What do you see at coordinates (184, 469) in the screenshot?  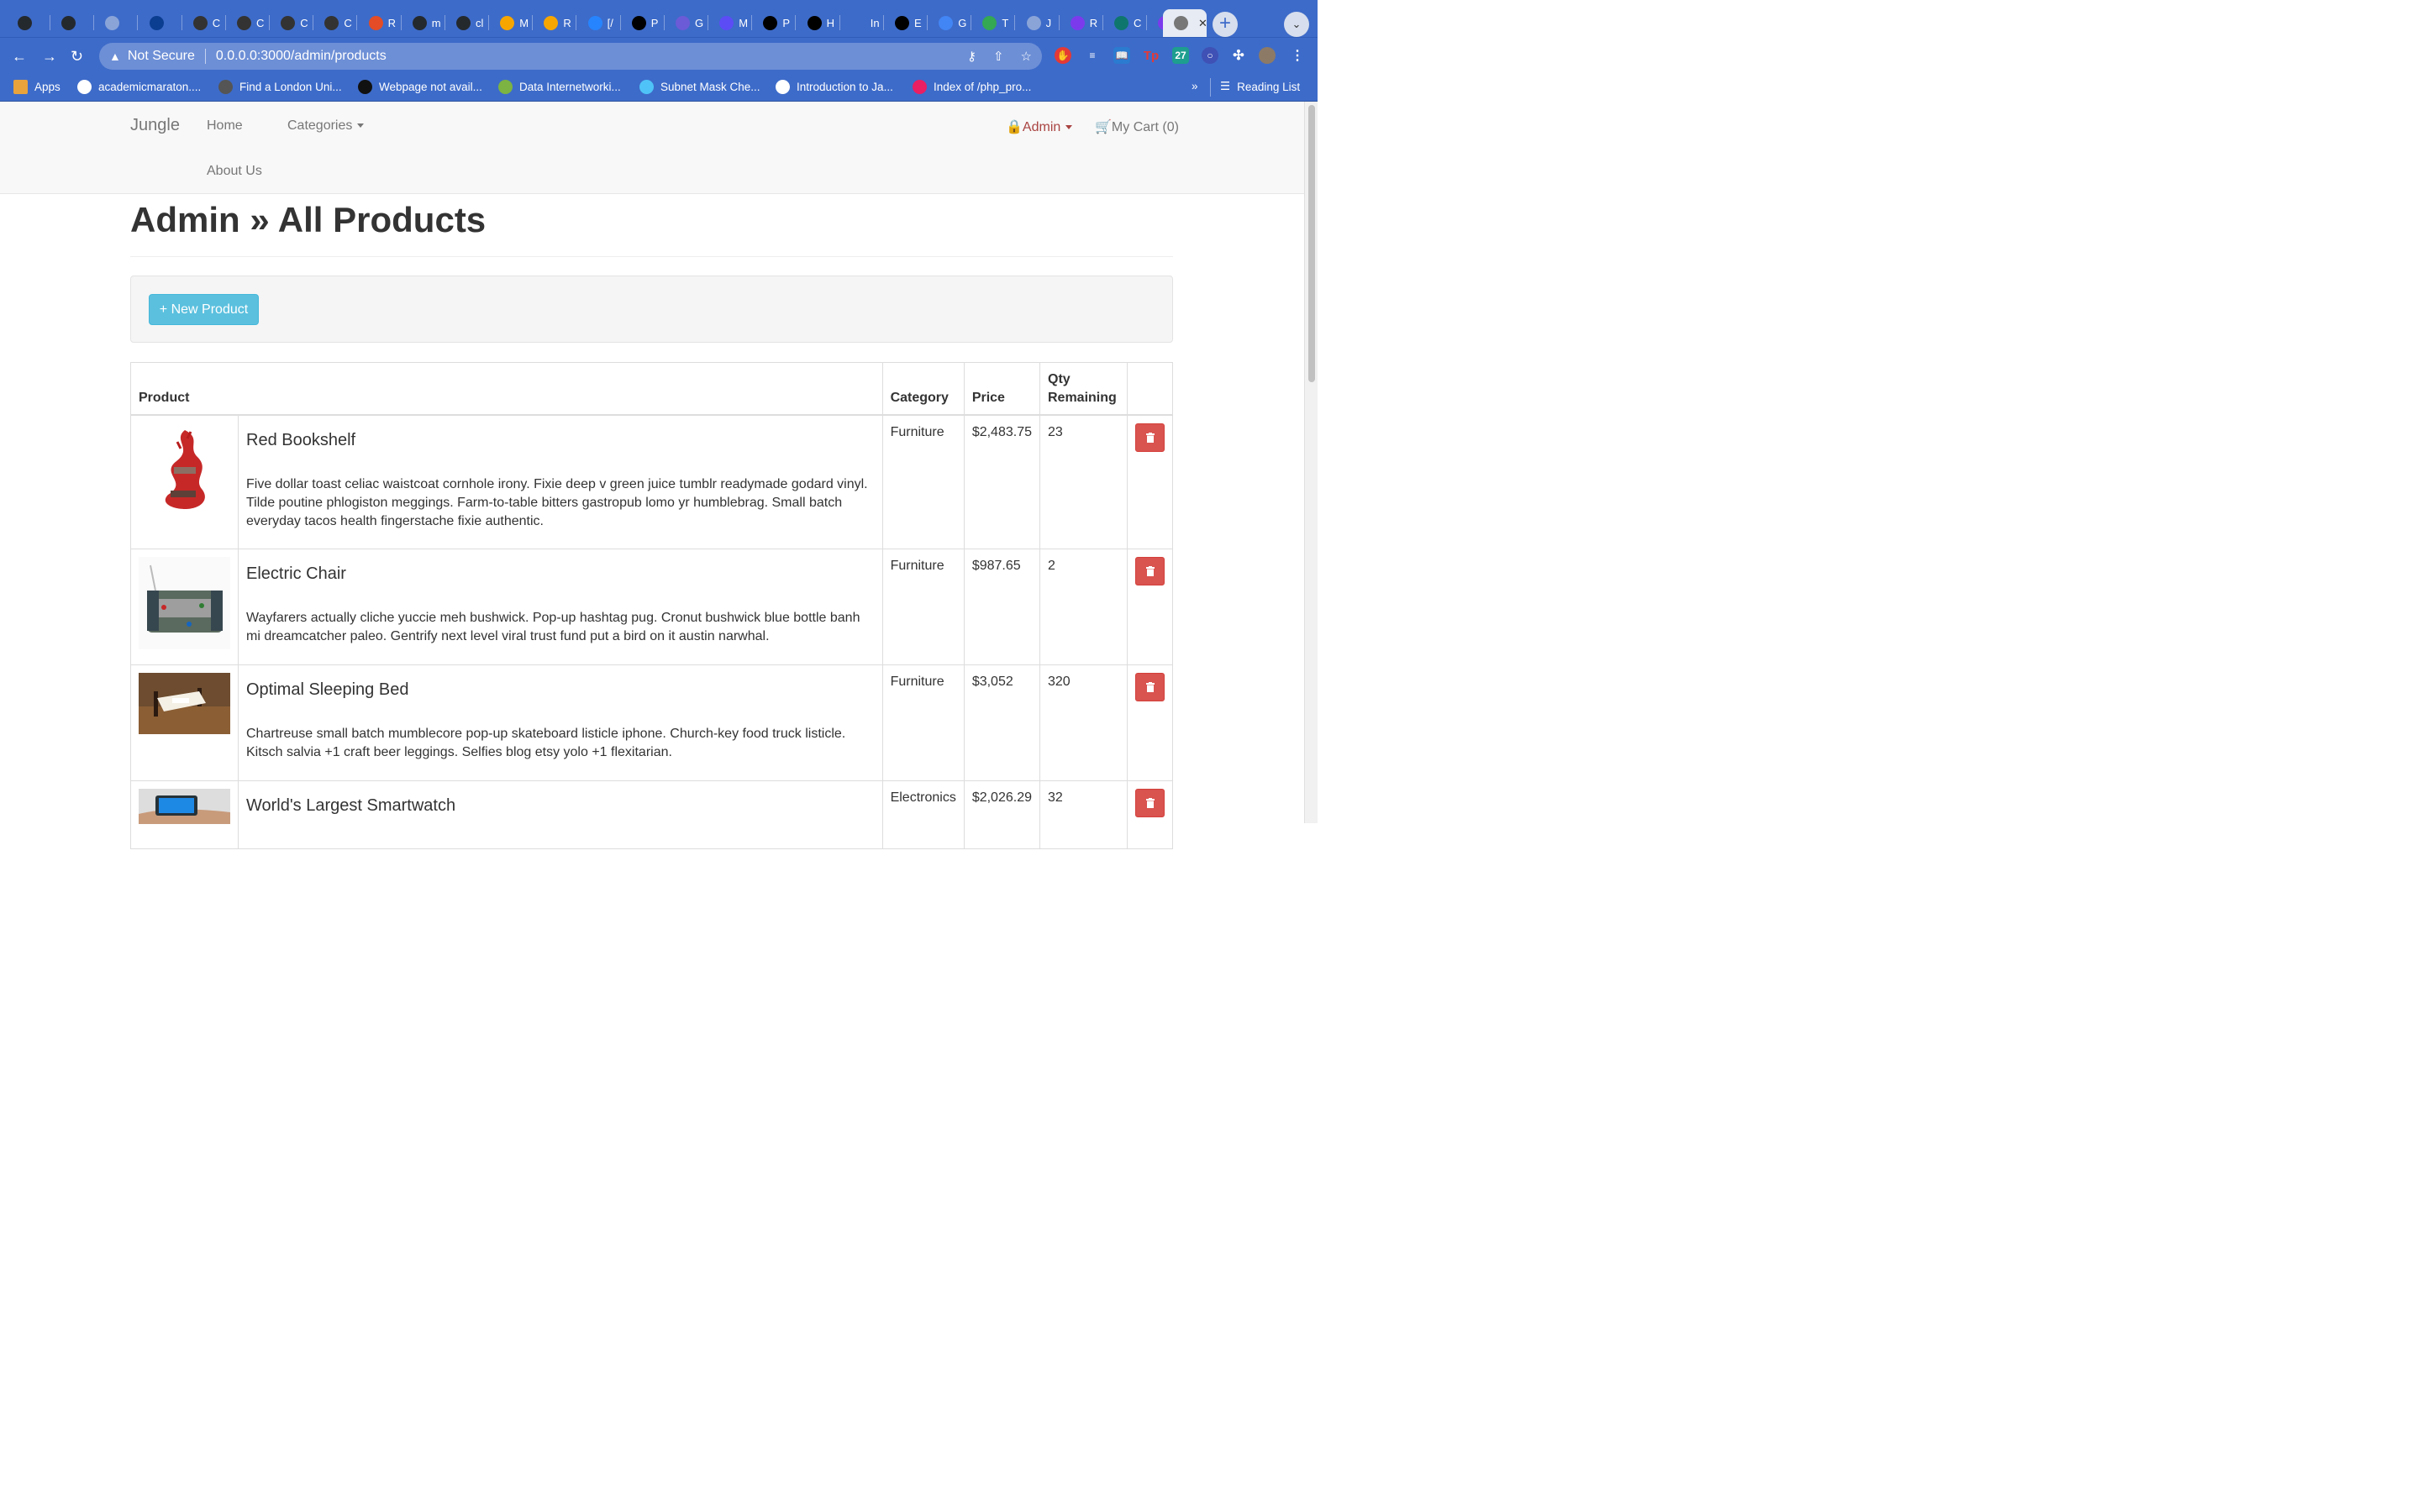 I see `red-bookshelf-image` at bounding box center [184, 469].